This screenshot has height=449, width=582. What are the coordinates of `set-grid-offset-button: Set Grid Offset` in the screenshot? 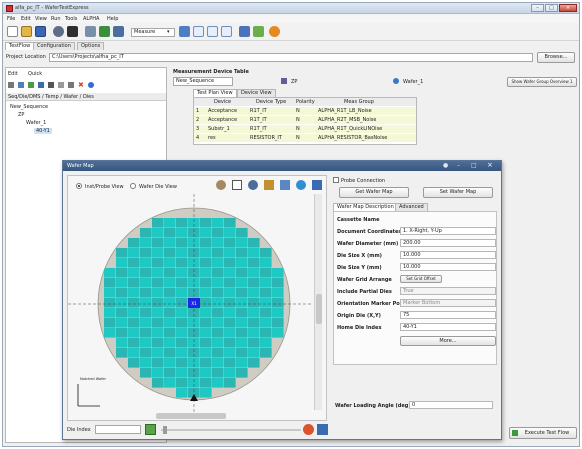 It's located at (421, 279).